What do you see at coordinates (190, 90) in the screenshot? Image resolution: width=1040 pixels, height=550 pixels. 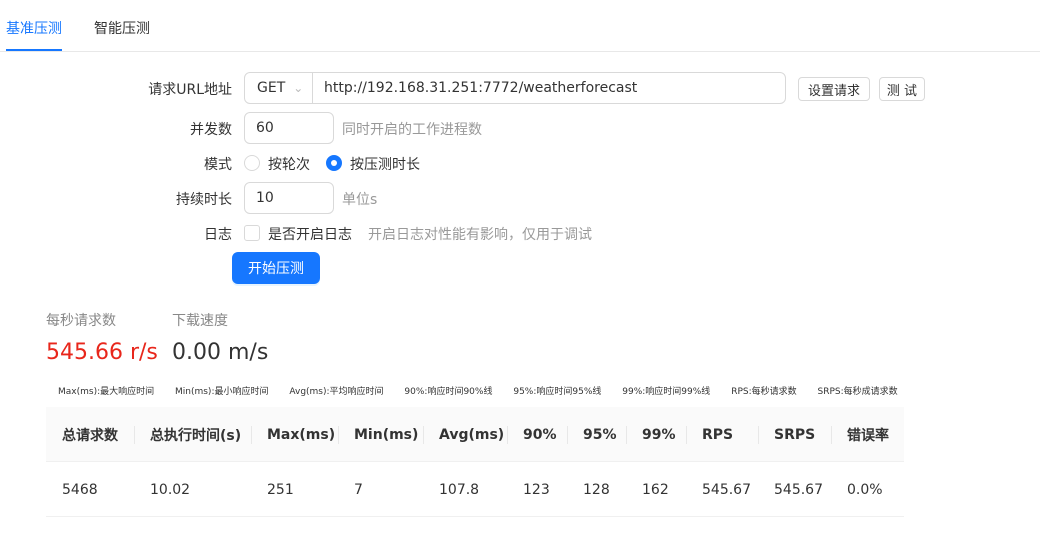 I see `url-label: 请求URL地址` at bounding box center [190, 90].